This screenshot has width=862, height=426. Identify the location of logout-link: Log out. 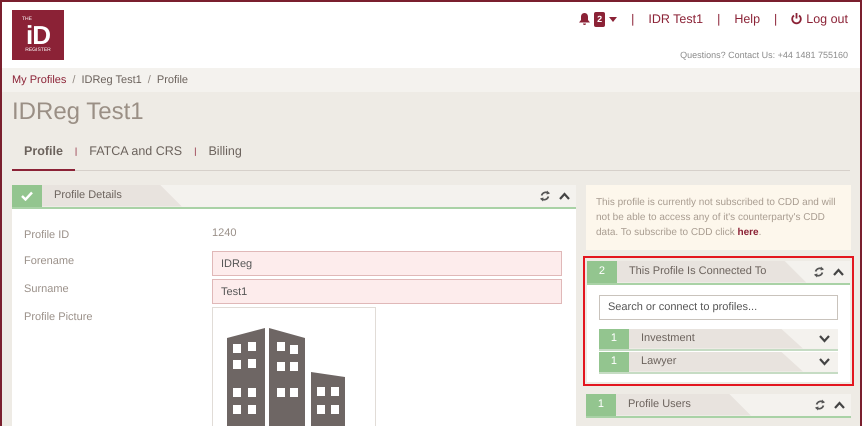
(819, 19).